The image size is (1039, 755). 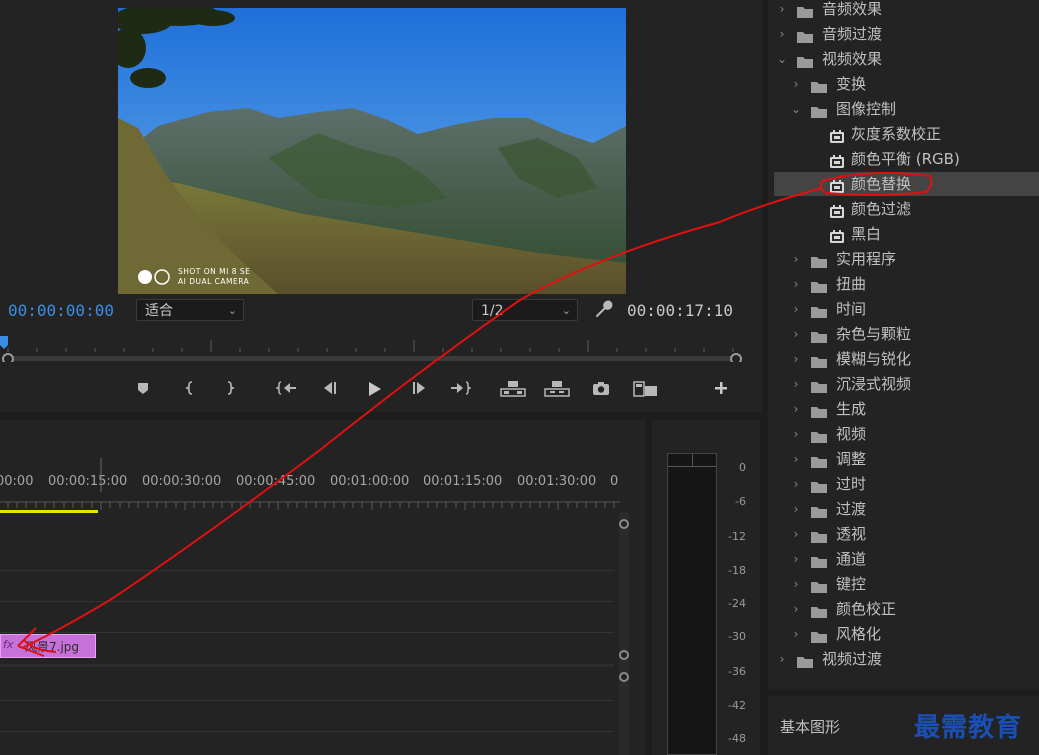 I want to click on step-back-button, so click(x=330, y=391).